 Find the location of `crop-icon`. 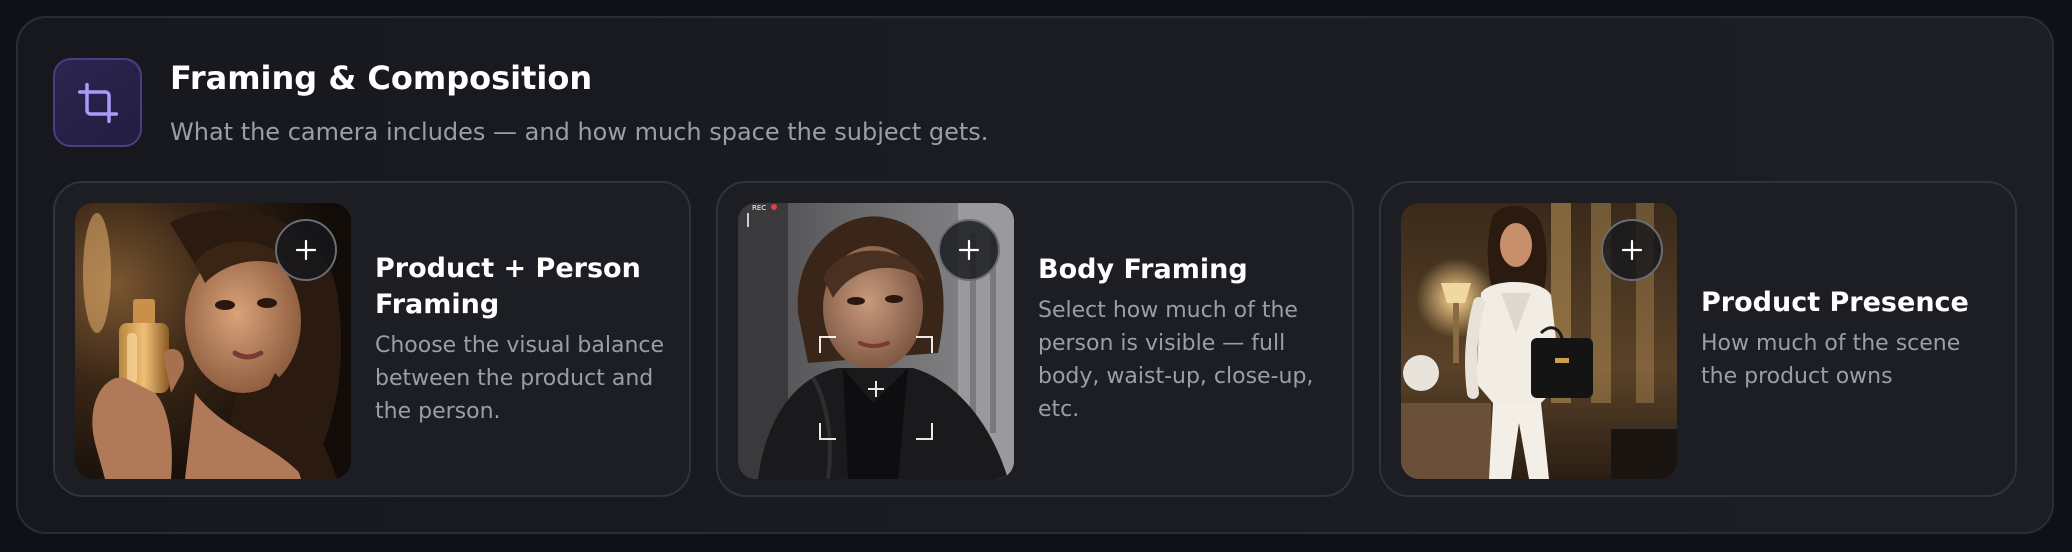

crop-icon is located at coordinates (97, 102).